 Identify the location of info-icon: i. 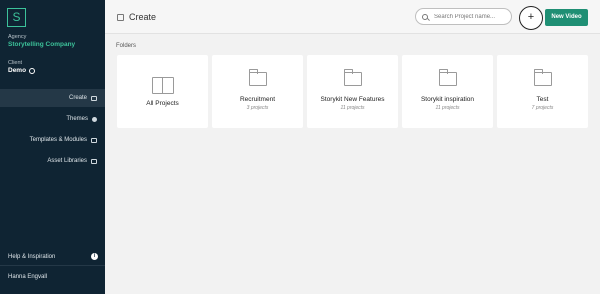
(94, 256).